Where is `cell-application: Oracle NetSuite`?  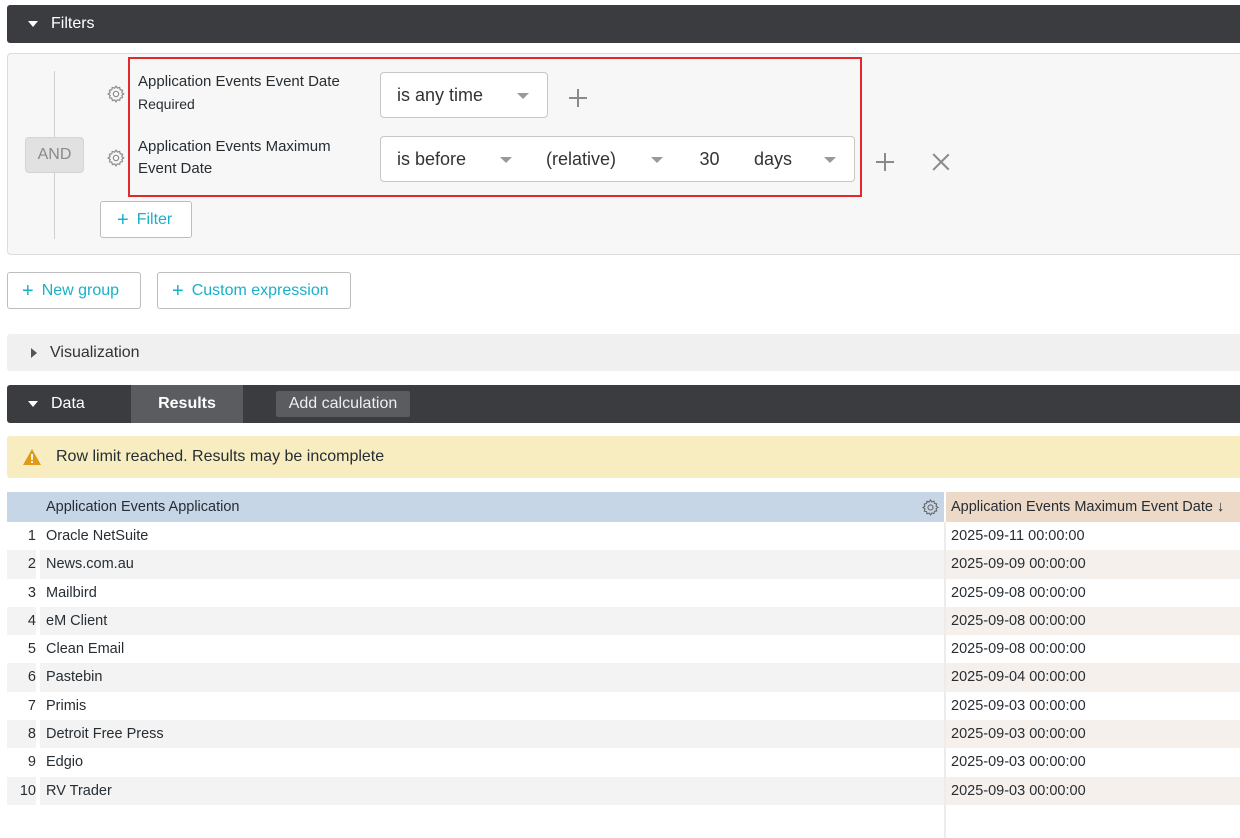 cell-application: Oracle NetSuite is located at coordinates (492, 536).